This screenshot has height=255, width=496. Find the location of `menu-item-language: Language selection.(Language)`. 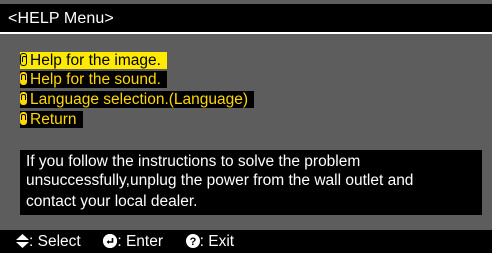

menu-item-language: Language selection.(Language) is located at coordinates (137, 99).